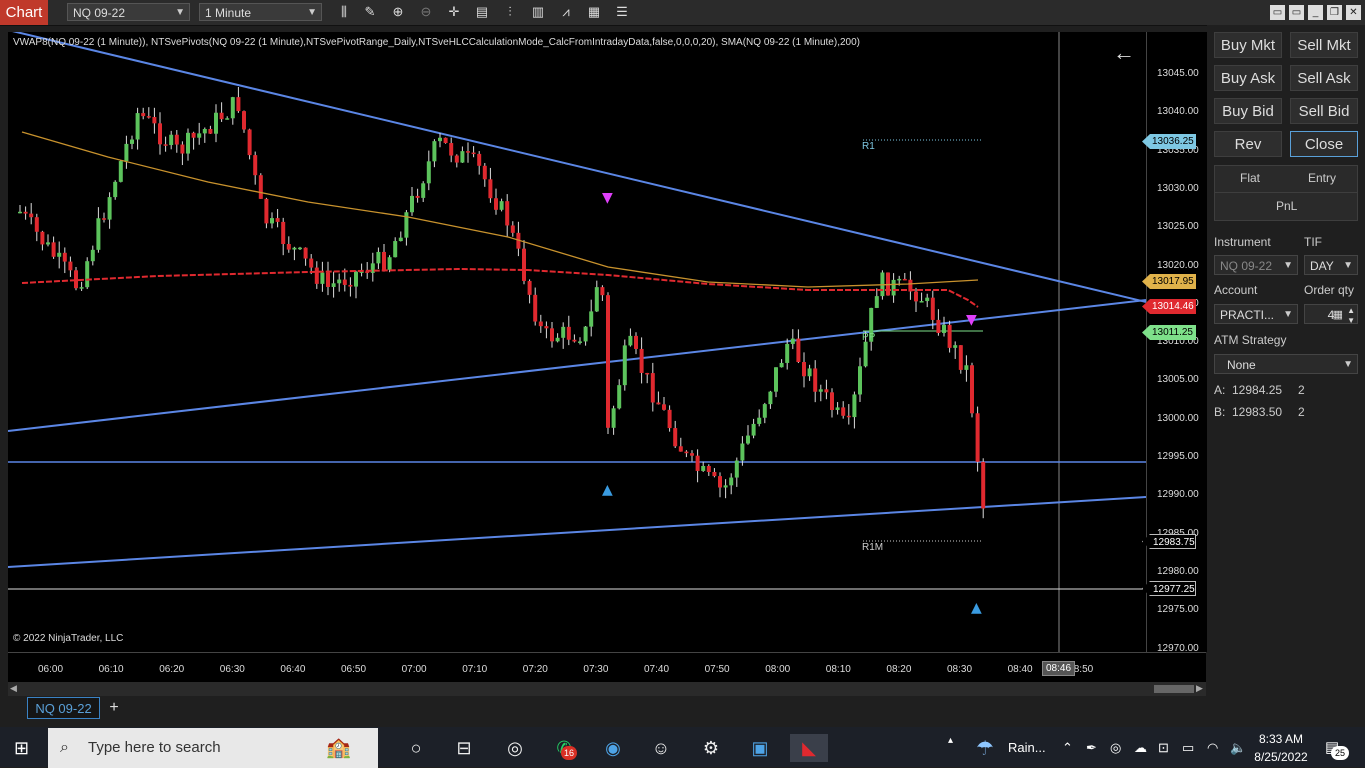 Image resolution: width=1365 pixels, height=768 pixels. Describe the element at coordinates (1256, 314) in the screenshot. I see `account-select: PRACTI... ▼` at that location.